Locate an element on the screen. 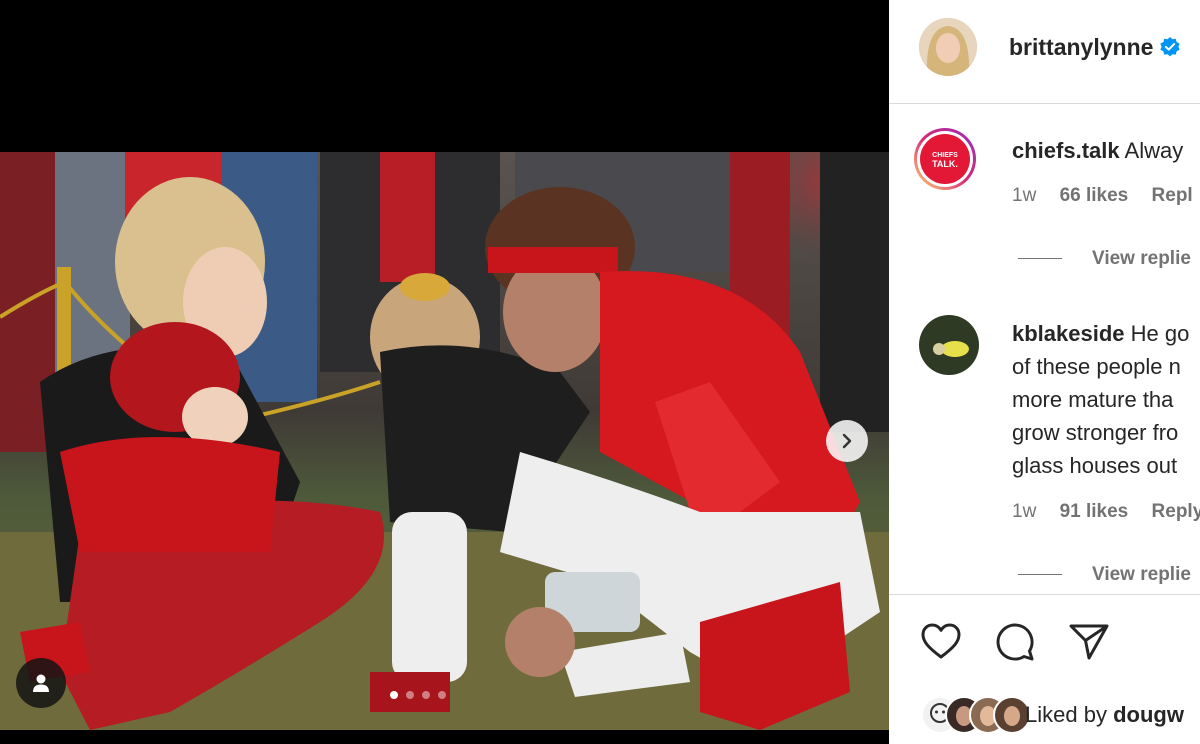 The height and width of the screenshot is (744, 1200). liked-by-user: dougw is located at coordinates (1148, 714).